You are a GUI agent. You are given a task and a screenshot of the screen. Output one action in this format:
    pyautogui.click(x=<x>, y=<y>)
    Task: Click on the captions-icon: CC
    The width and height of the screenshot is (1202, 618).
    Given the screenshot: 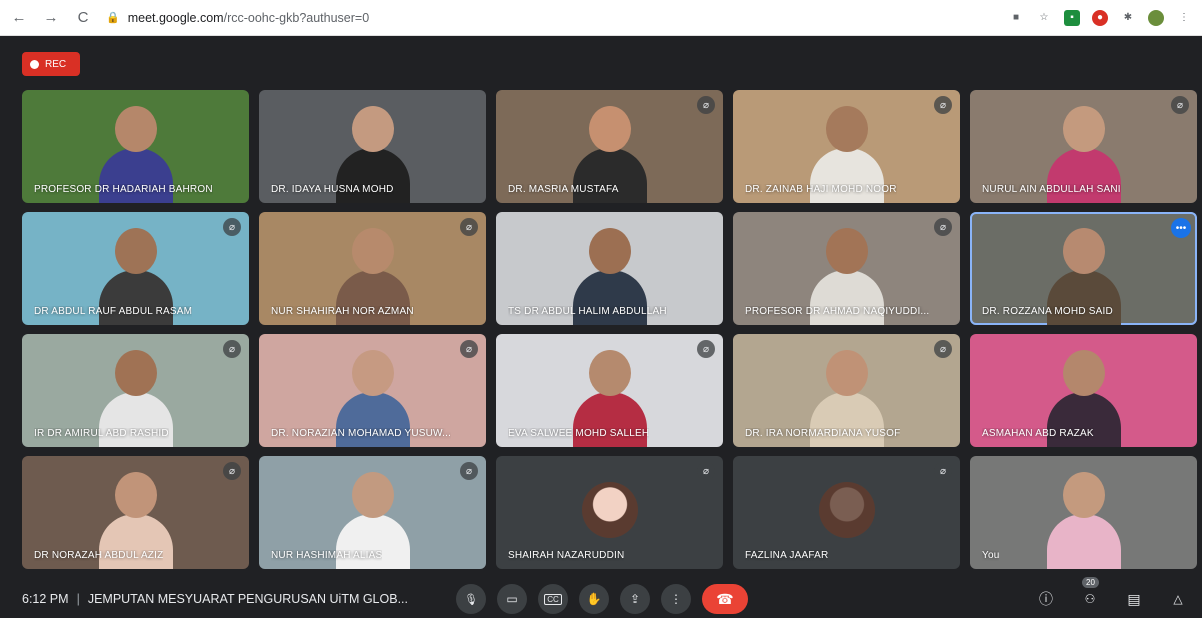 What is the action you would take?
    pyautogui.click(x=553, y=599)
    